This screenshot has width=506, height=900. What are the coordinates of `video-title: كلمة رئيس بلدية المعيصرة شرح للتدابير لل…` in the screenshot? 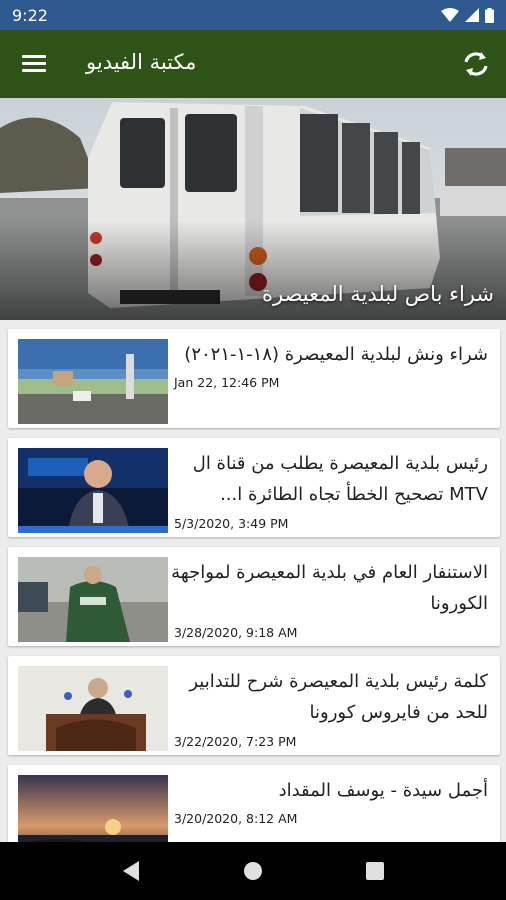 It's located at (338, 697).